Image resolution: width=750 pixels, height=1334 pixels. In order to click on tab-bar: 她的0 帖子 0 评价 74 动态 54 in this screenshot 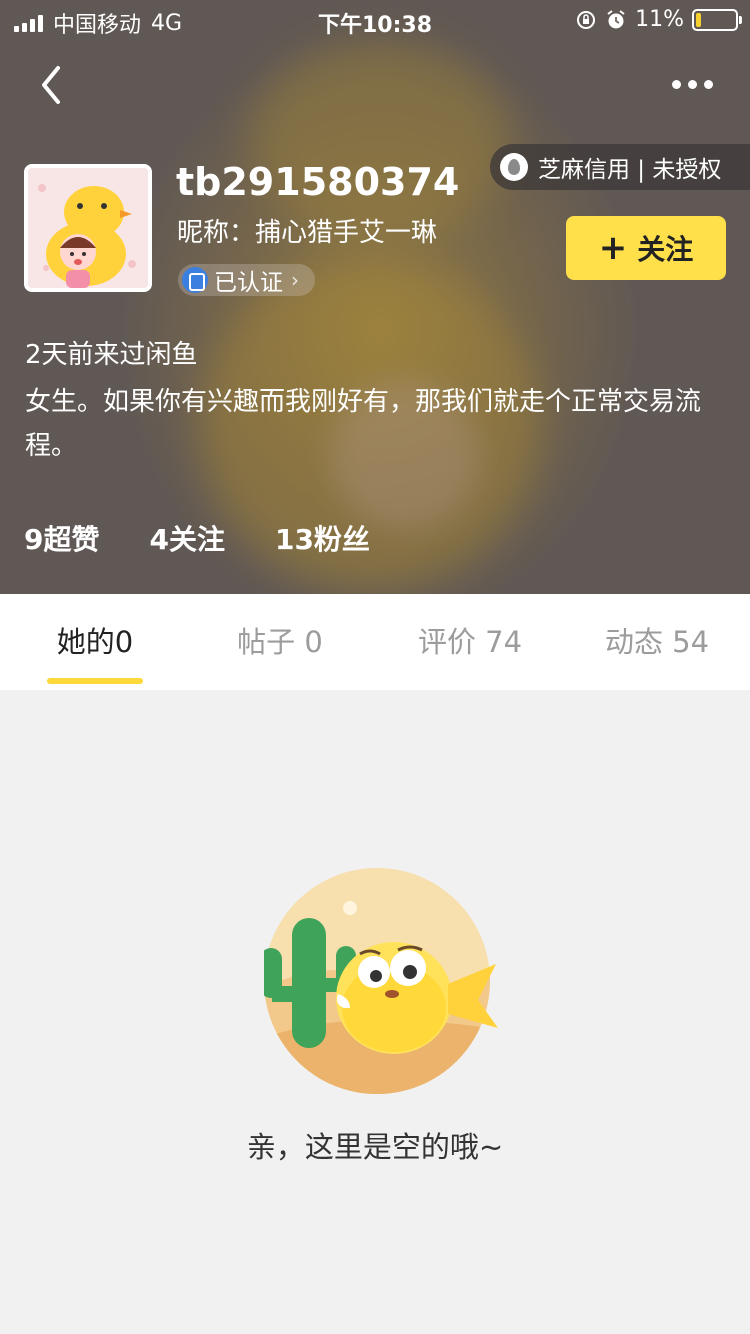, I will do `click(375, 642)`.